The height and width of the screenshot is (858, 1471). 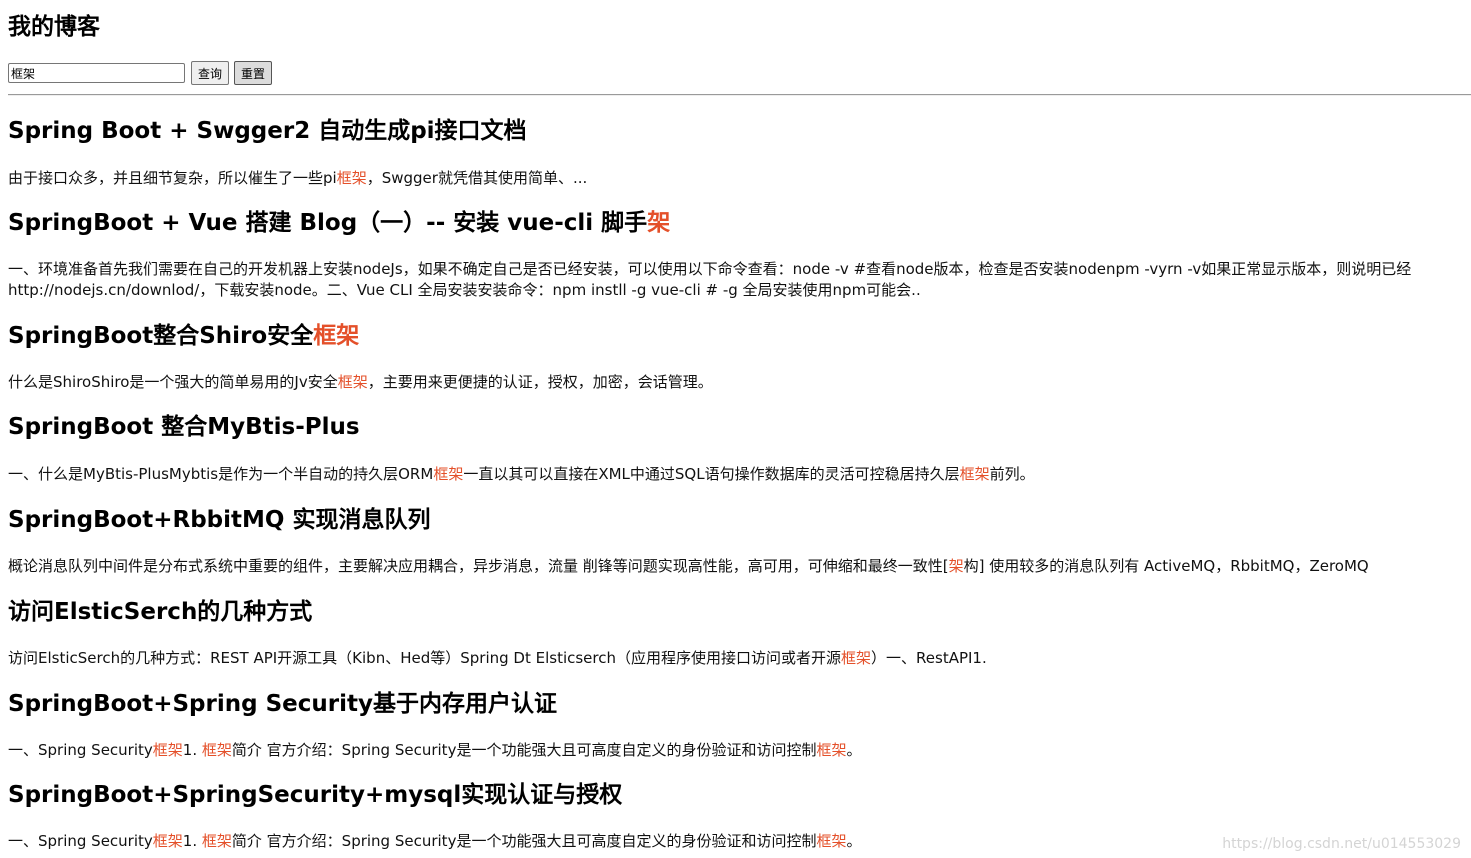 I want to click on text-run: SpringBoot 整合MyBtis-Plus, so click(x=184, y=427).